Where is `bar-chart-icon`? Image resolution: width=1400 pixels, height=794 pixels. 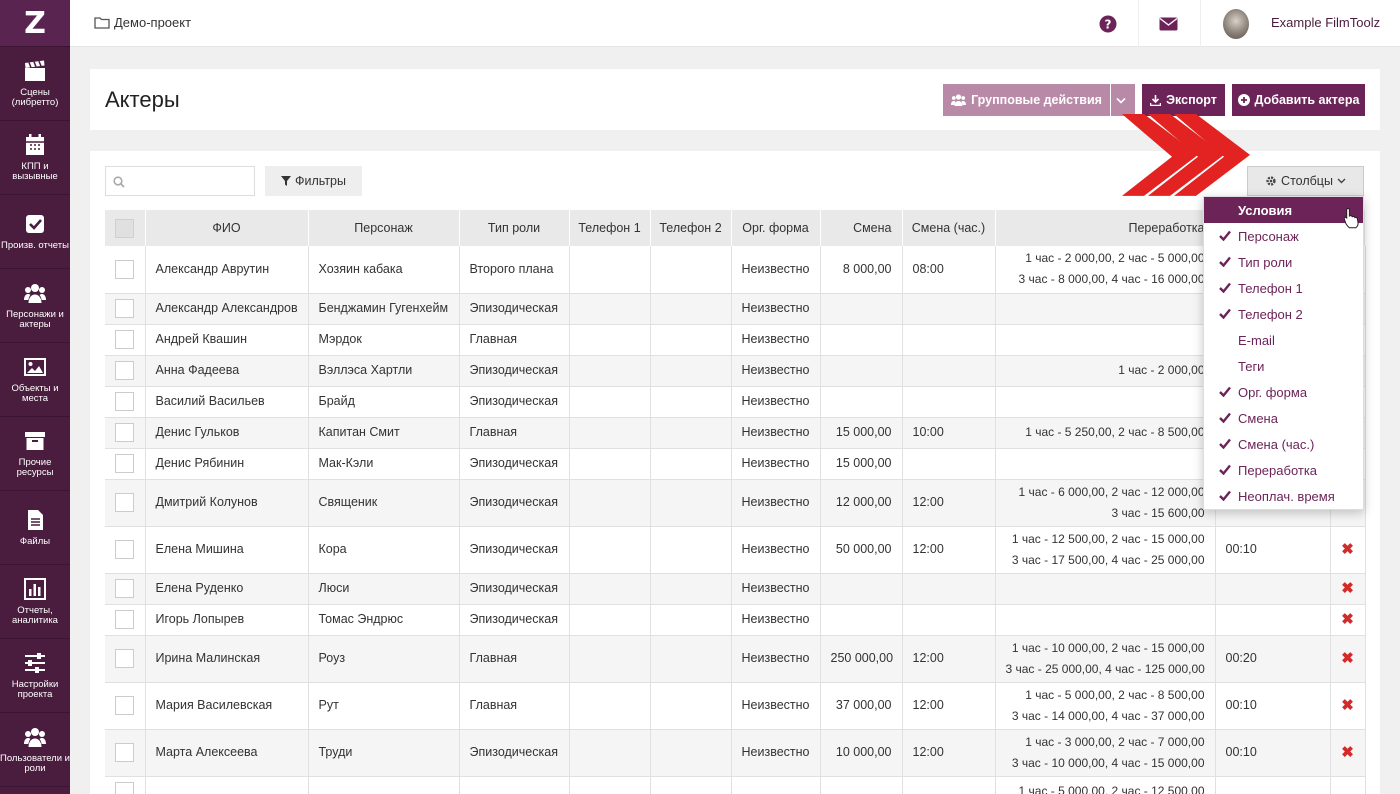 bar-chart-icon is located at coordinates (35, 588).